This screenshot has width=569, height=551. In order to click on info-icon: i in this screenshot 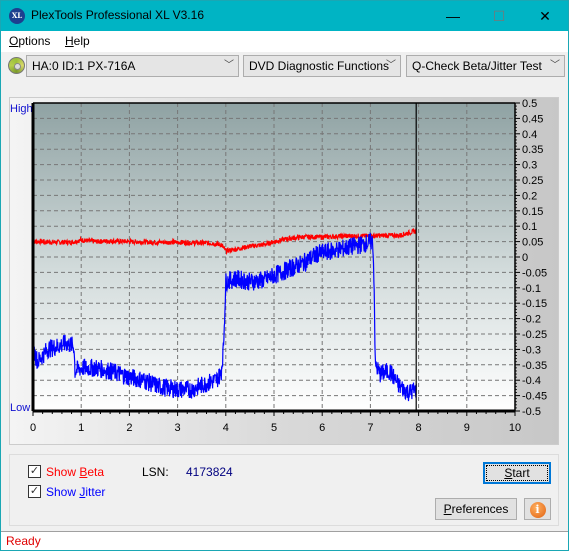, I will do `click(537, 510)`.